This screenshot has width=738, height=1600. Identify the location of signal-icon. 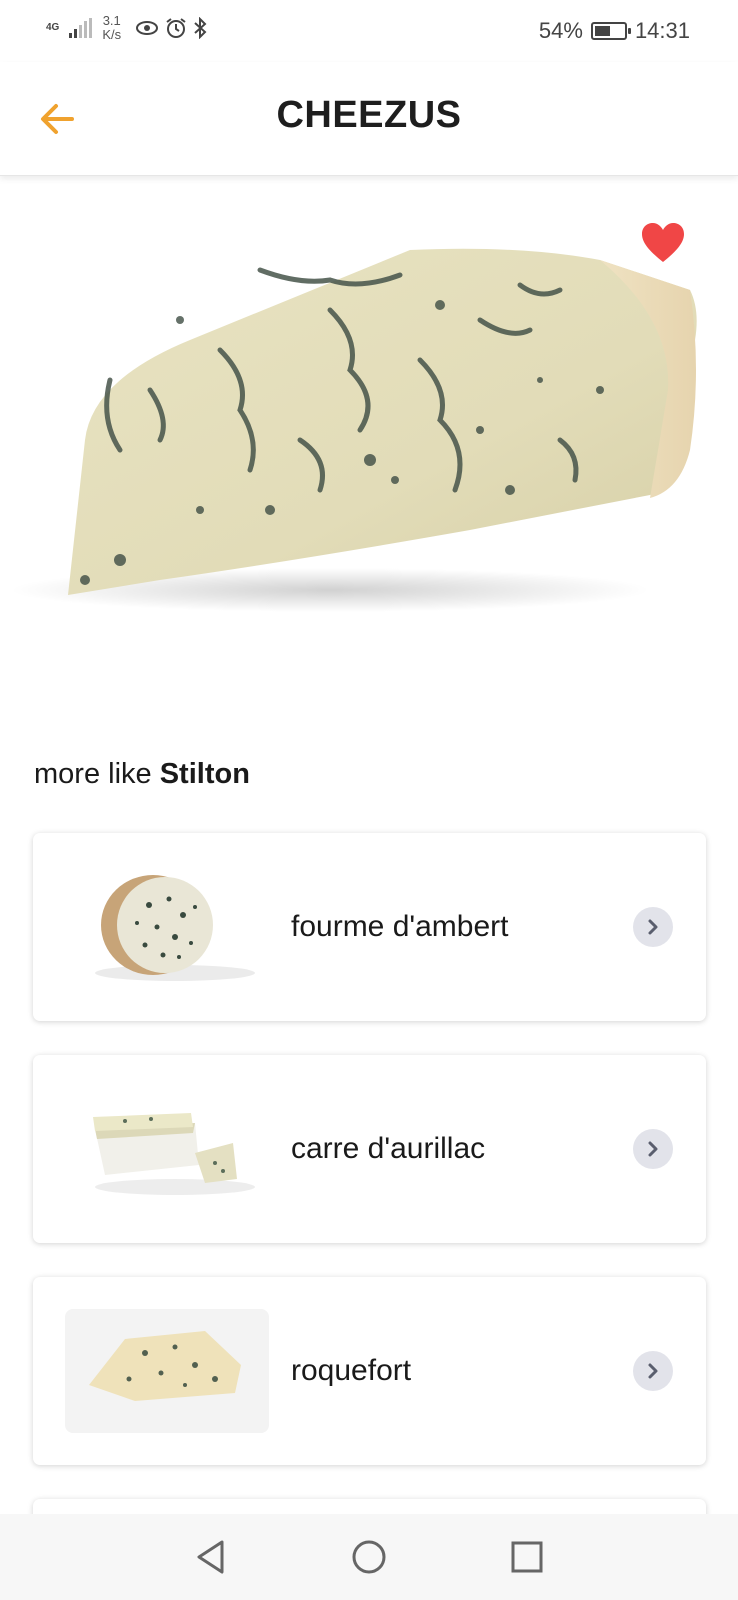
(81, 28).